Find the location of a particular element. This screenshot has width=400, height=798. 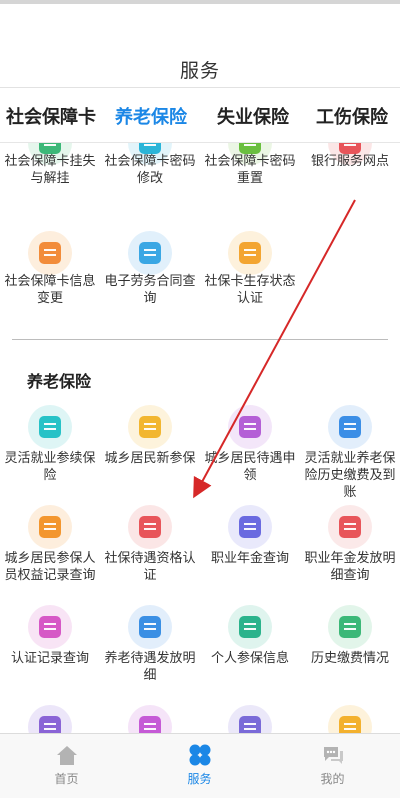

service-label: 职业年金发放明细查询 is located at coordinates (350, 567).